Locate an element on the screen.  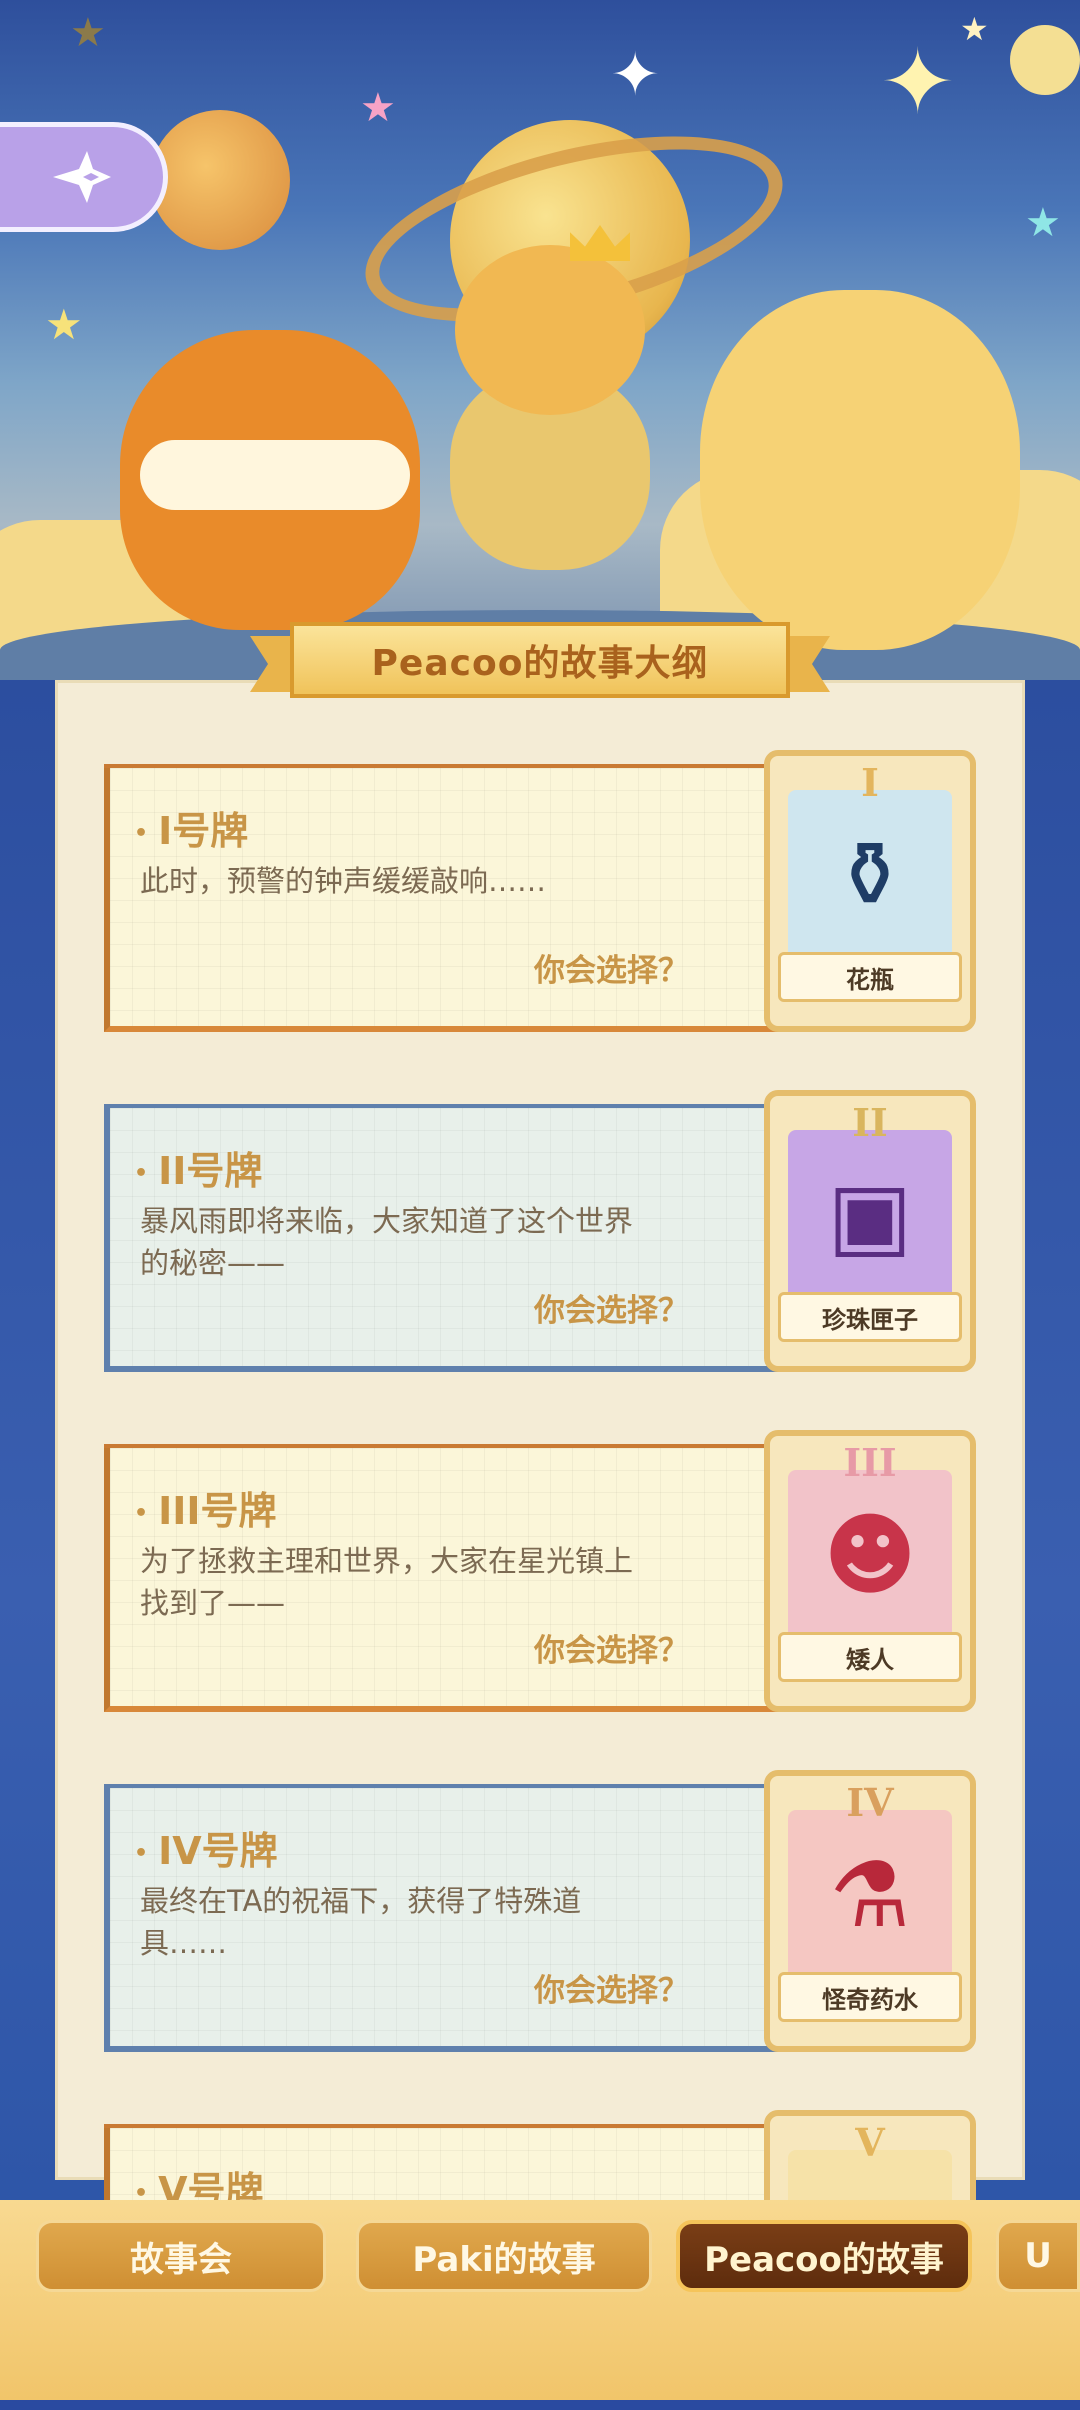
vase-icon: ⚱ is located at coordinates (870, 875).